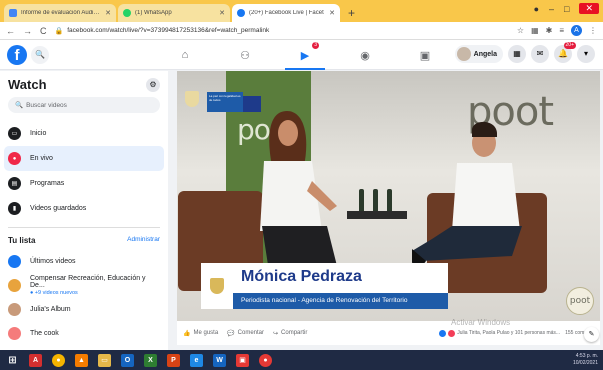 This screenshot has width=603, height=370. What do you see at coordinates (586, 356) in the screenshot?
I see `clock-time: 4:53 p. m.` at bounding box center [586, 356].